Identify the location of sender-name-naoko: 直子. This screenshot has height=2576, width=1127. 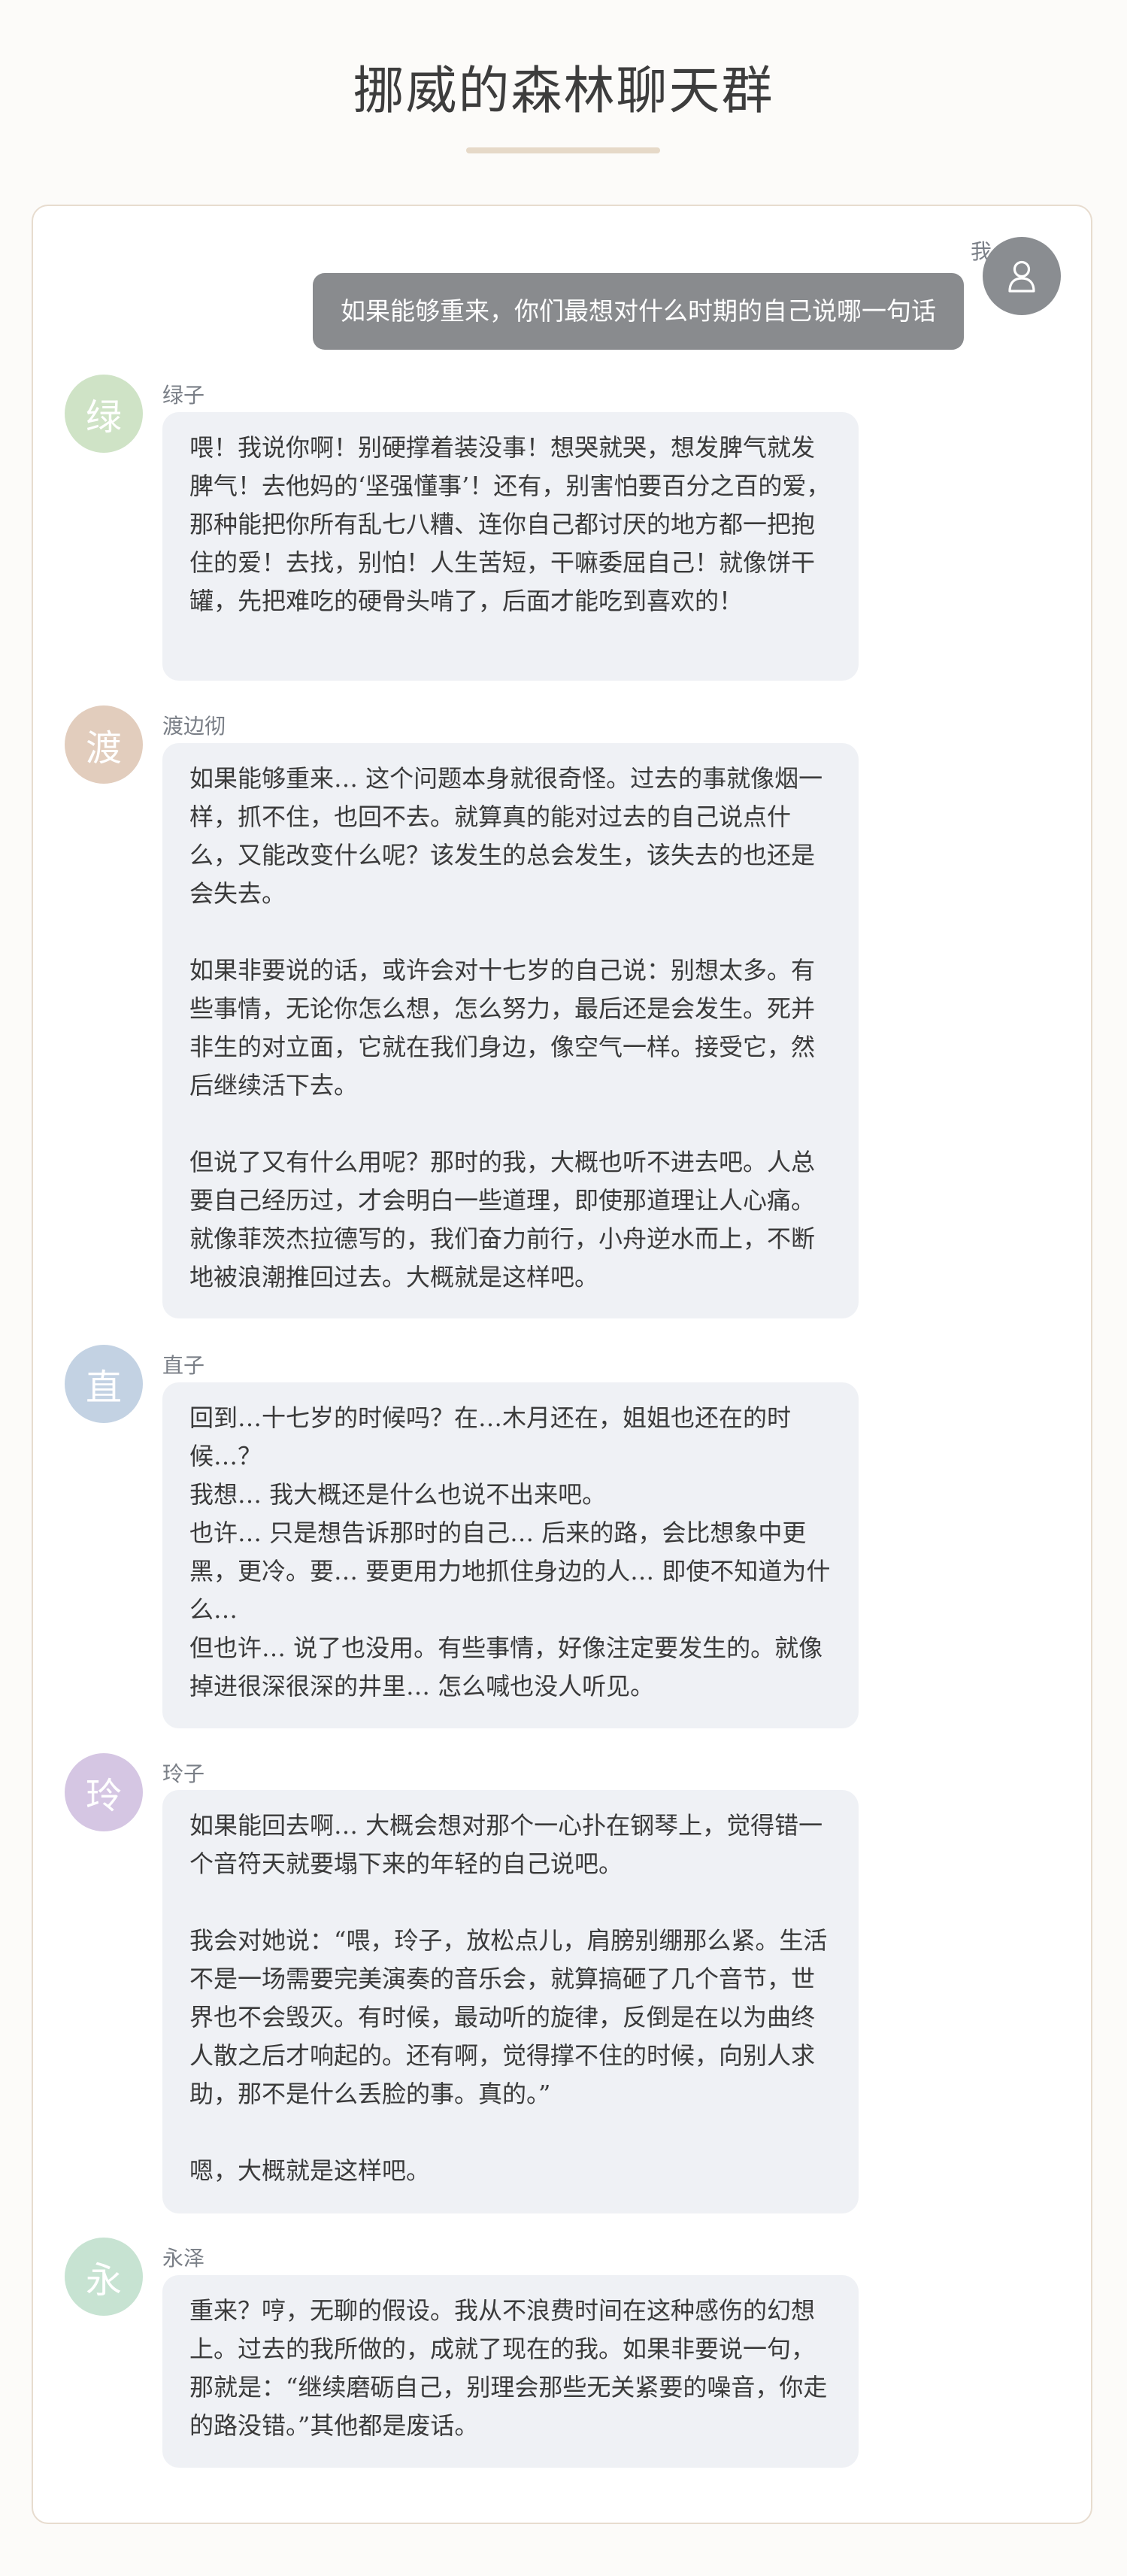
(183, 1365).